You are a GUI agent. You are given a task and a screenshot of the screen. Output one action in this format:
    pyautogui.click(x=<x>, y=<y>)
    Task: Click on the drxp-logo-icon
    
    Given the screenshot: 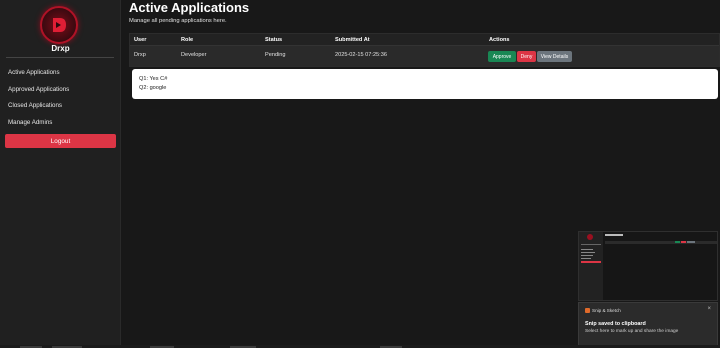 What is the action you would take?
    pyautogui.click(x=59, y=25)
    